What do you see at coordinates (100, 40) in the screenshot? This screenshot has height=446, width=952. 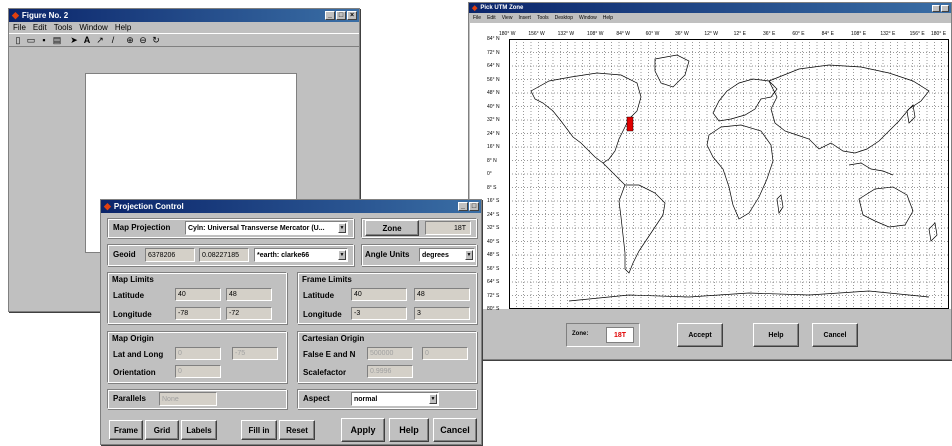 I see `arrow-icon: ↗` at bounding box center [100, 40].